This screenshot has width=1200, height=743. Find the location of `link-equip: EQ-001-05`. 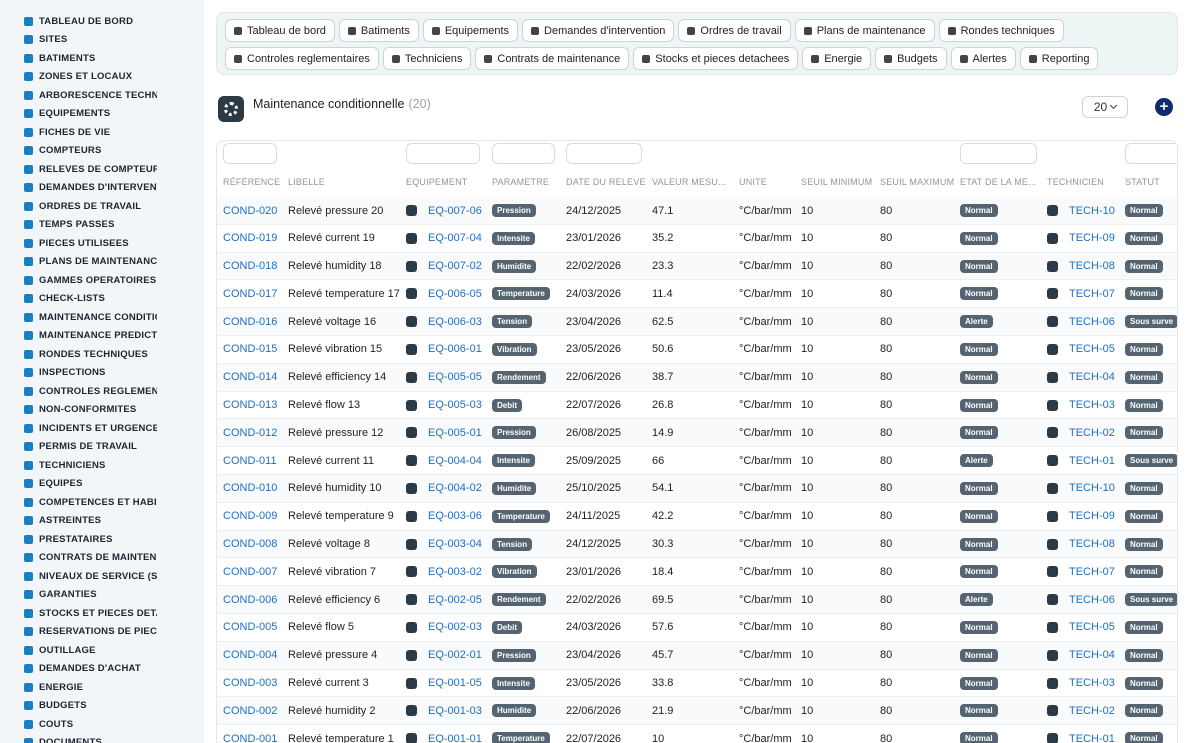

link-equip: EQ-001-05 is located at coordinates (455, 683).